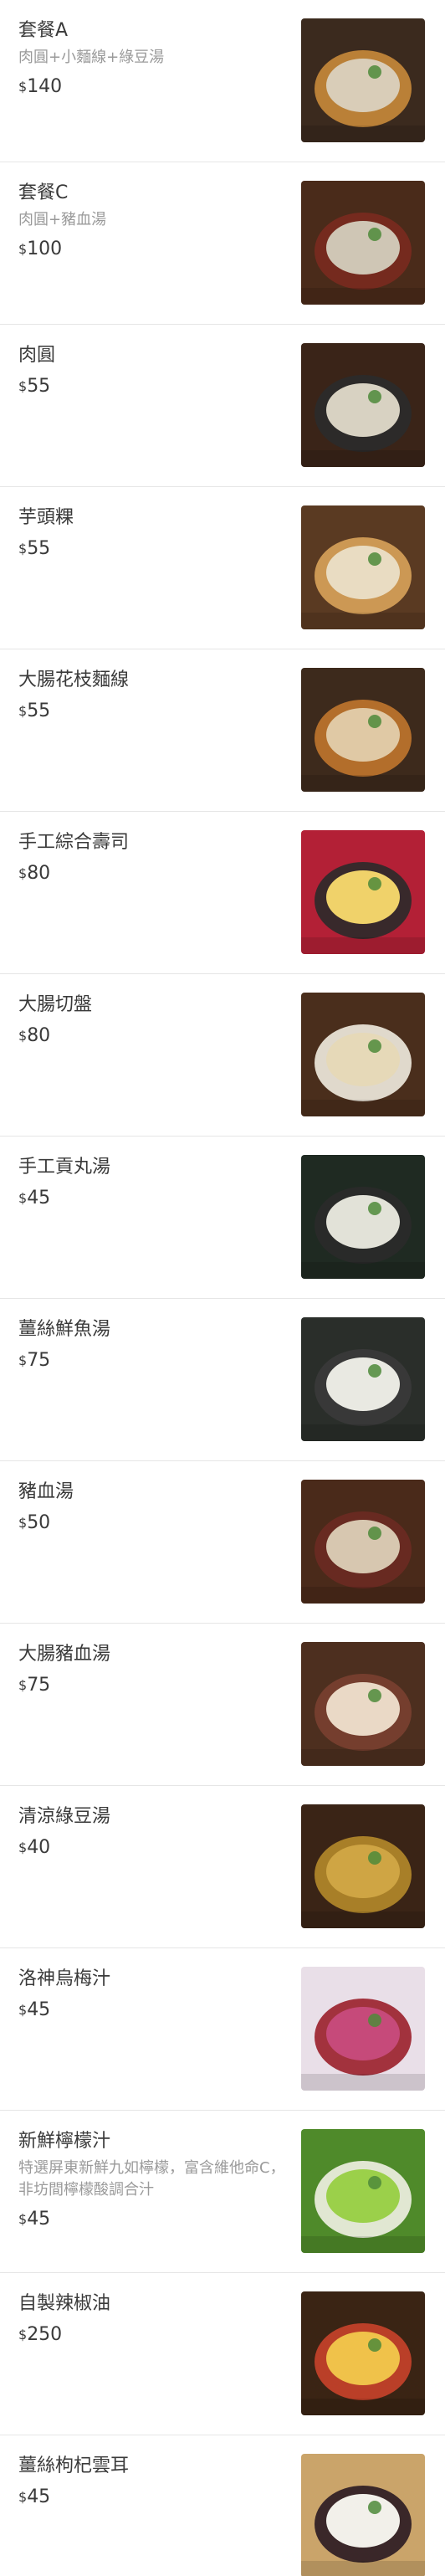 The width and height of the screenshot is (445, 2576). Describe the element at coordinates (222, 568) in the screenshot. I see `menu-item: 芋頭粿 $55` at that location.